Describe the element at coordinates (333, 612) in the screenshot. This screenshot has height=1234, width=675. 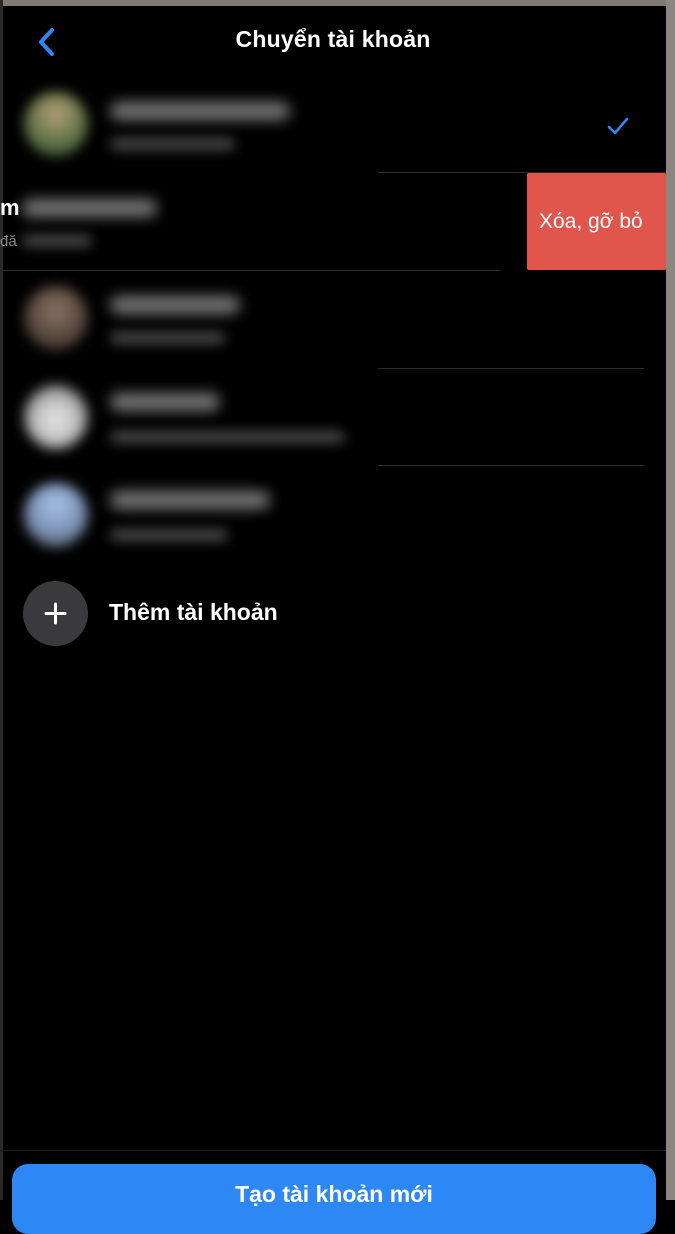
I see `add-account-button: Thêm tài khoản` at that location.